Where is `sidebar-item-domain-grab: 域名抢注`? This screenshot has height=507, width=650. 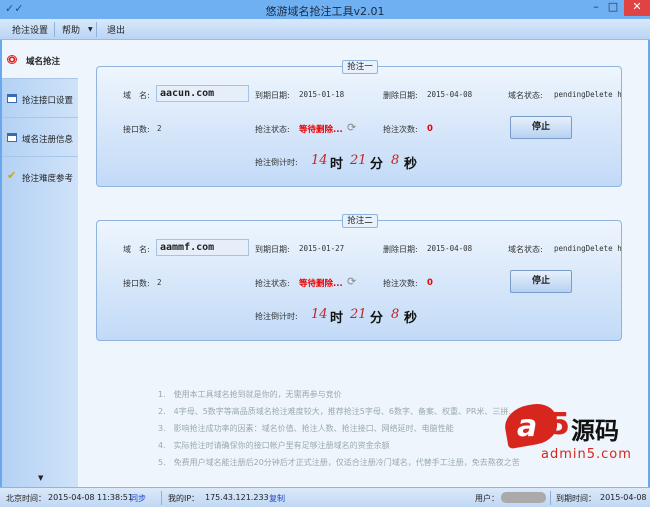 sidebar-item-domain-grab: 域名抢注 is located at coordinates (40, 59).